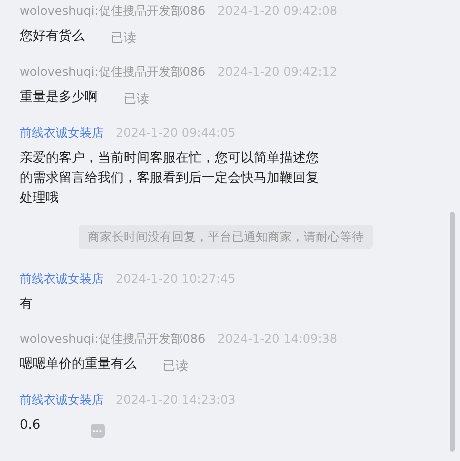  Describe the element at coordinates (30, 426) in the screenshot. I see `message-text: 0.6` at that location.